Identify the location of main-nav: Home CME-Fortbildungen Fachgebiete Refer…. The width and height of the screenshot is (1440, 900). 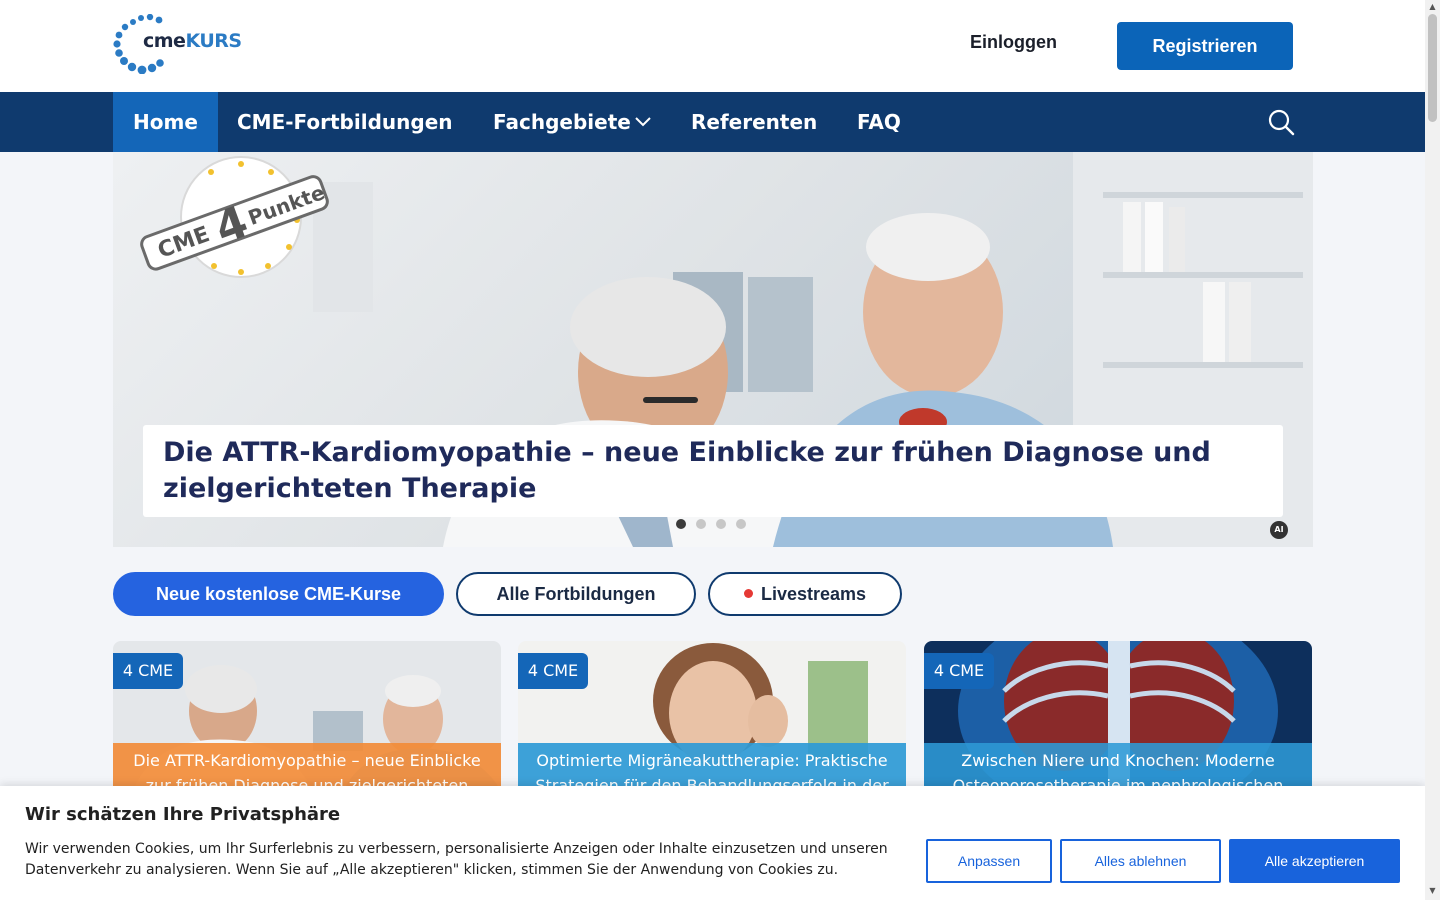
(712, 122).